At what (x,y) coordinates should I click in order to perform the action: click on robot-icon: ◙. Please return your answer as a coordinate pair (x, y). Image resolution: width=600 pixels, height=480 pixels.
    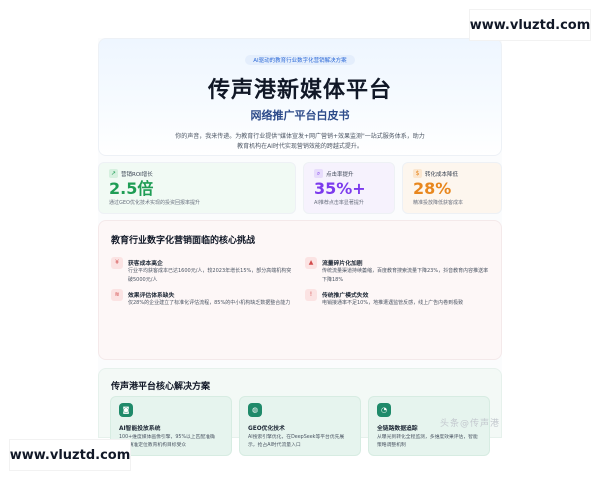
    Looking at the image, I should click on (126, 410).